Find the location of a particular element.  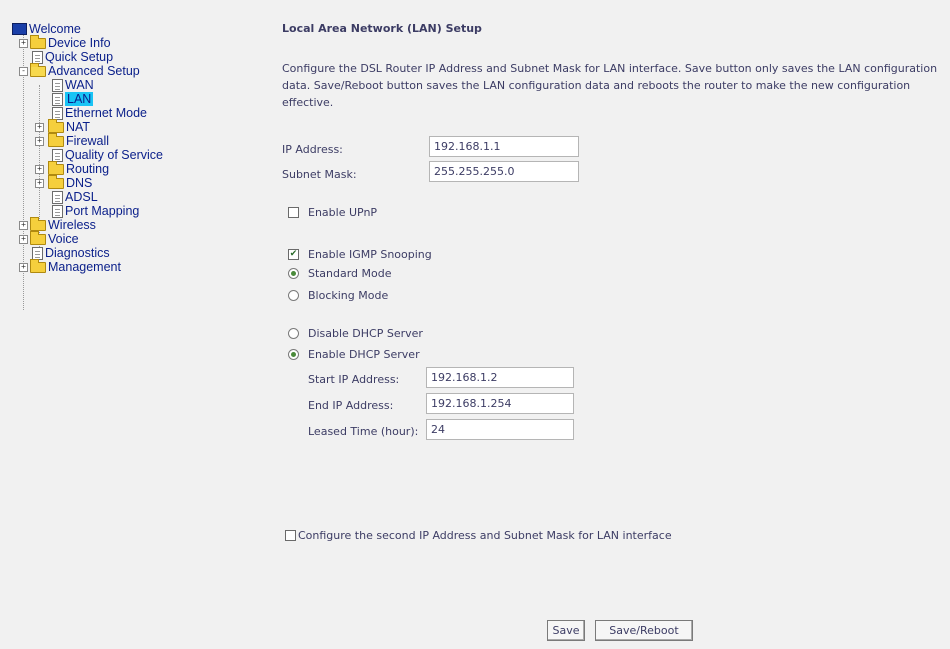

ip-address-label: IP Address: is located at coordinates (312, 149).